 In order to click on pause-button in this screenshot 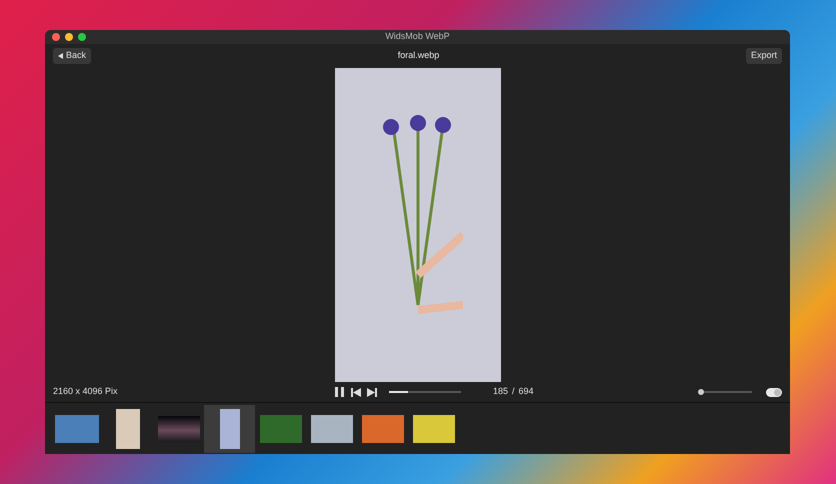, I will do `click(340, 392)`.